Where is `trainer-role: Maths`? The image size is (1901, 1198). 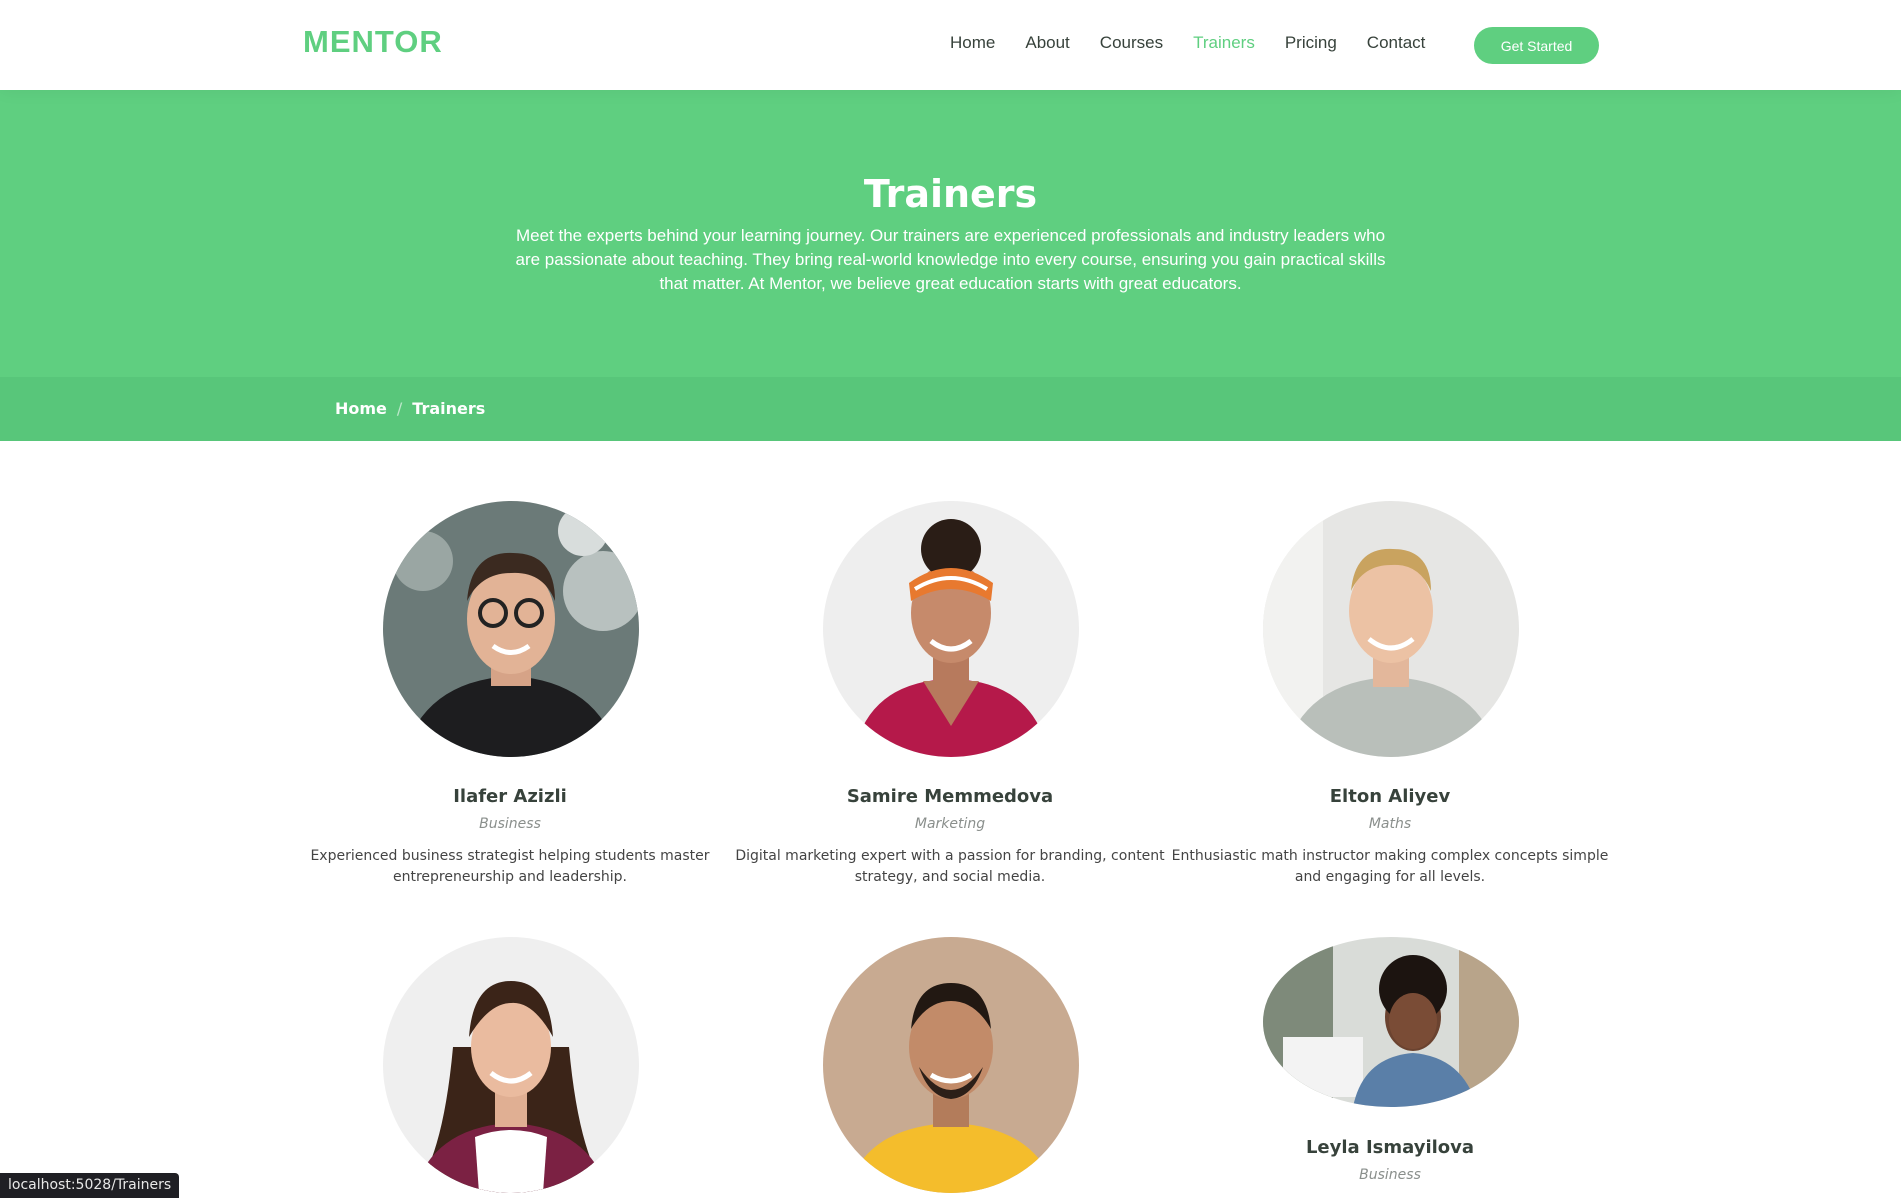
trainer-role: Maths is located at coordinates (1390, 824).